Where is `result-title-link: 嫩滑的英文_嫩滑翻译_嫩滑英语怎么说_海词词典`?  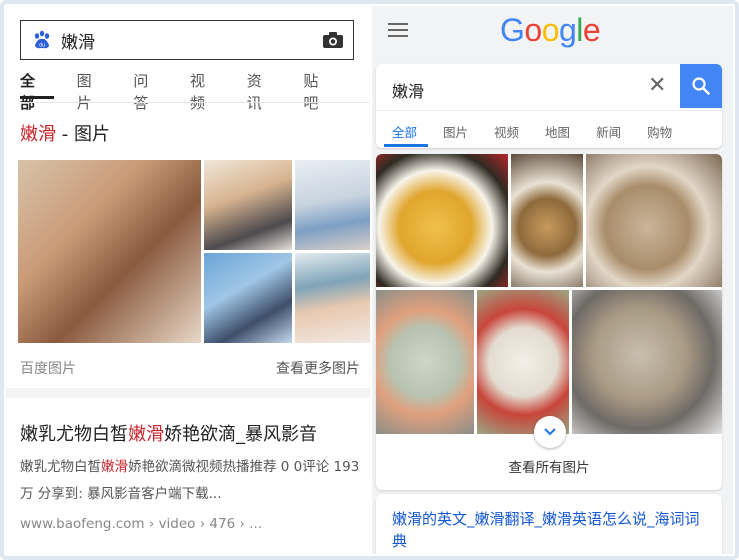 result-title-link: 嫩滑的英文_嫩滑翻译_嫩滑英语怎么说_海词词典 is located at coordinates (551, 530).